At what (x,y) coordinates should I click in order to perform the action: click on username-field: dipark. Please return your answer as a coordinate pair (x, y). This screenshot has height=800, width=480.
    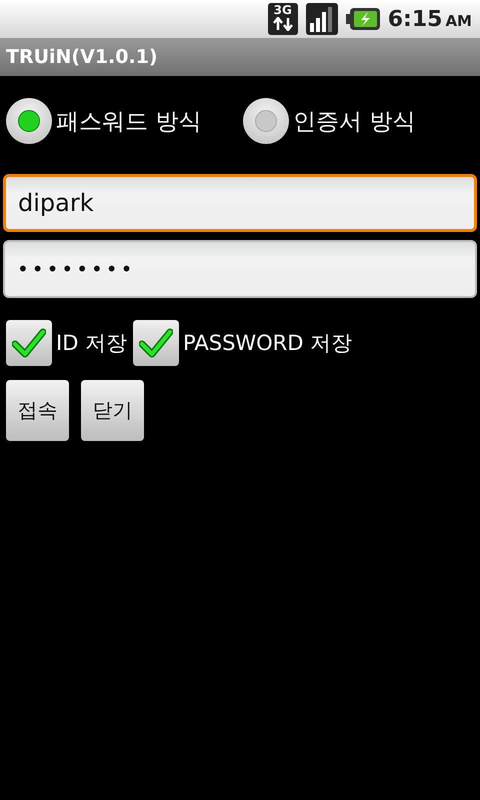
    Looking at the image, I should click on (240, 203).